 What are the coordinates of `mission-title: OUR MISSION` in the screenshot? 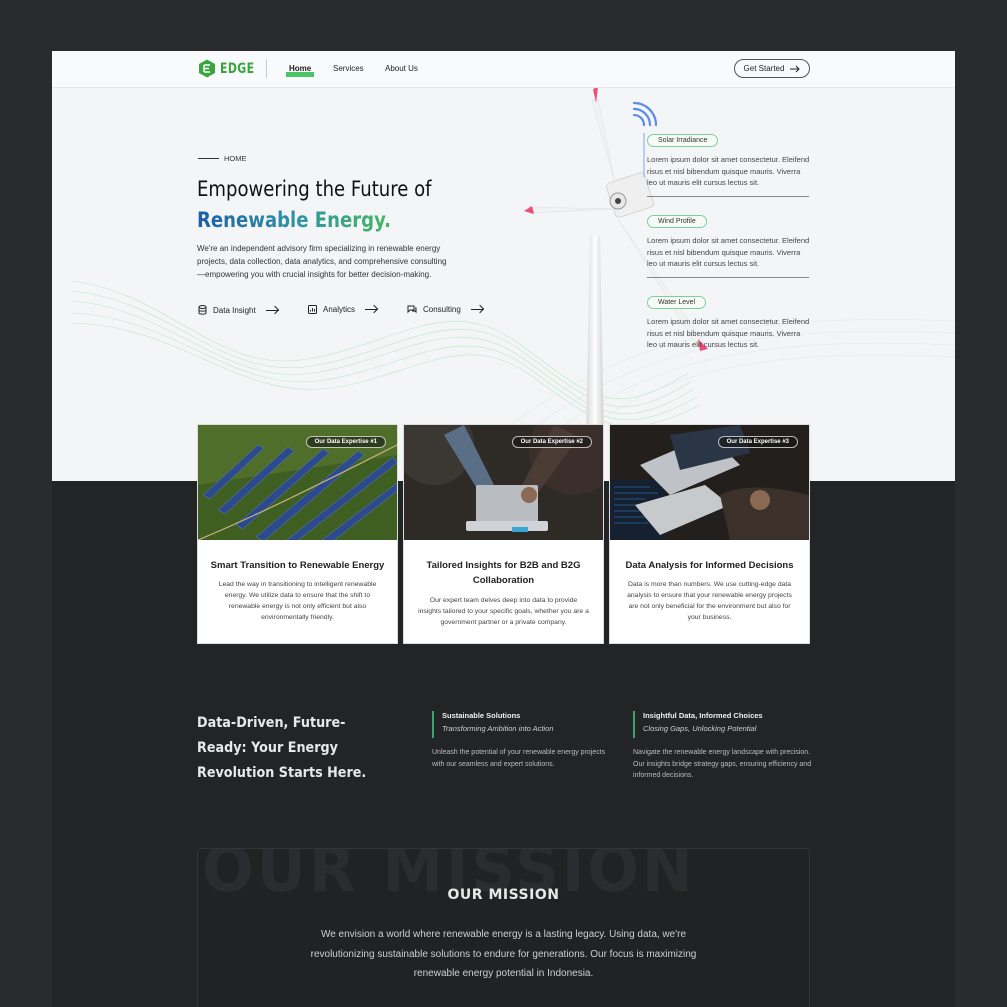 It's located at (503, 895).